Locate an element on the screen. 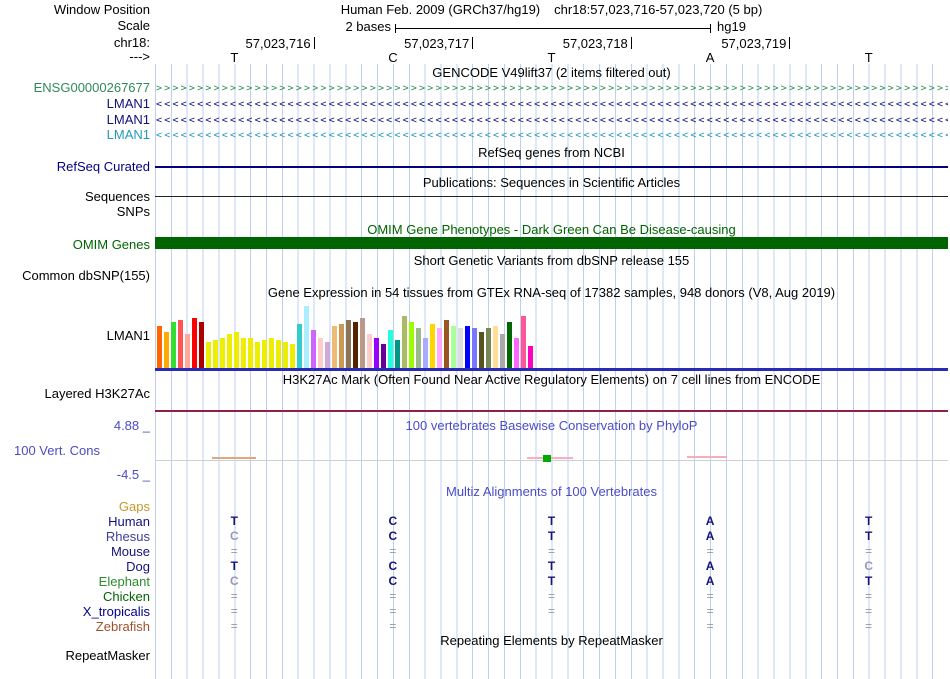 This screenshot has height=679, width=950. species-label: X_tropicalis is located at coordinates (75, 611).